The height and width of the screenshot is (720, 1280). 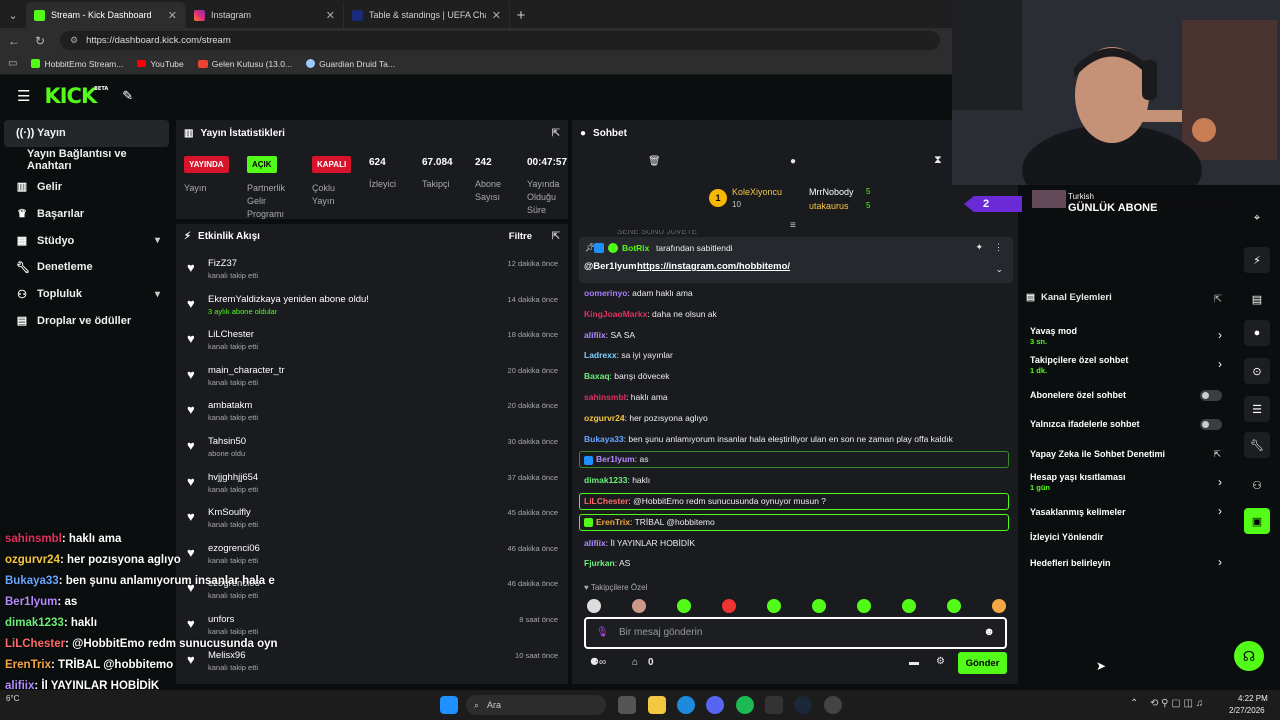 I want to click on microphone-icon: 🎙︎, so click(x=602, y=632).